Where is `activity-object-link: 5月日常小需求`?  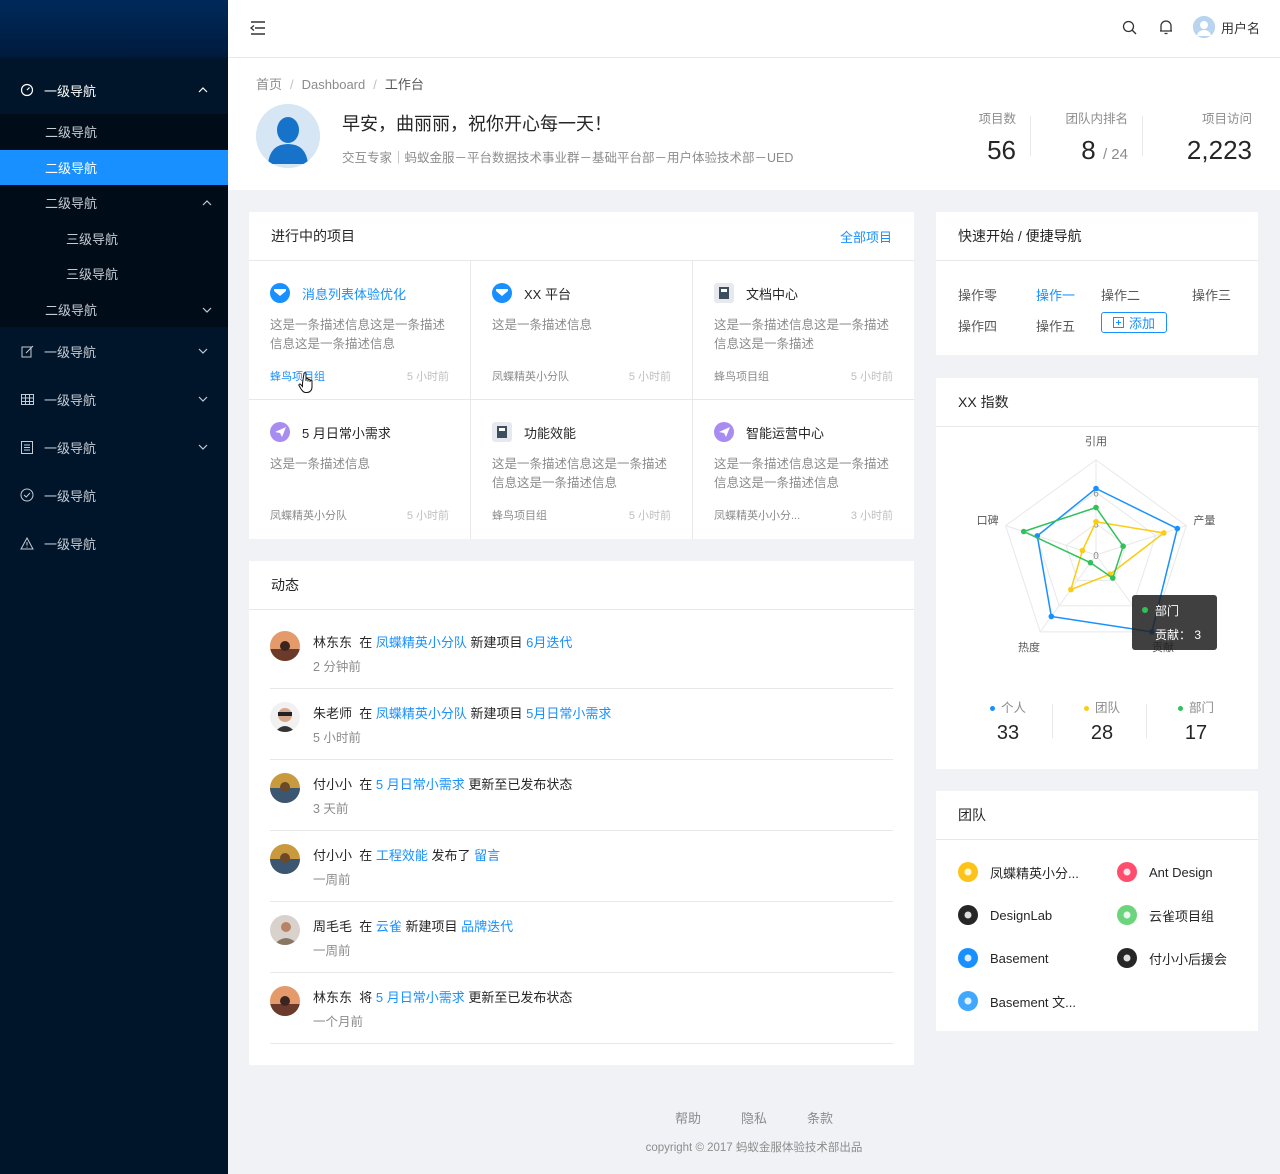 activity-object-link: 5月日常小需求 is located at coordinates (568, 713).